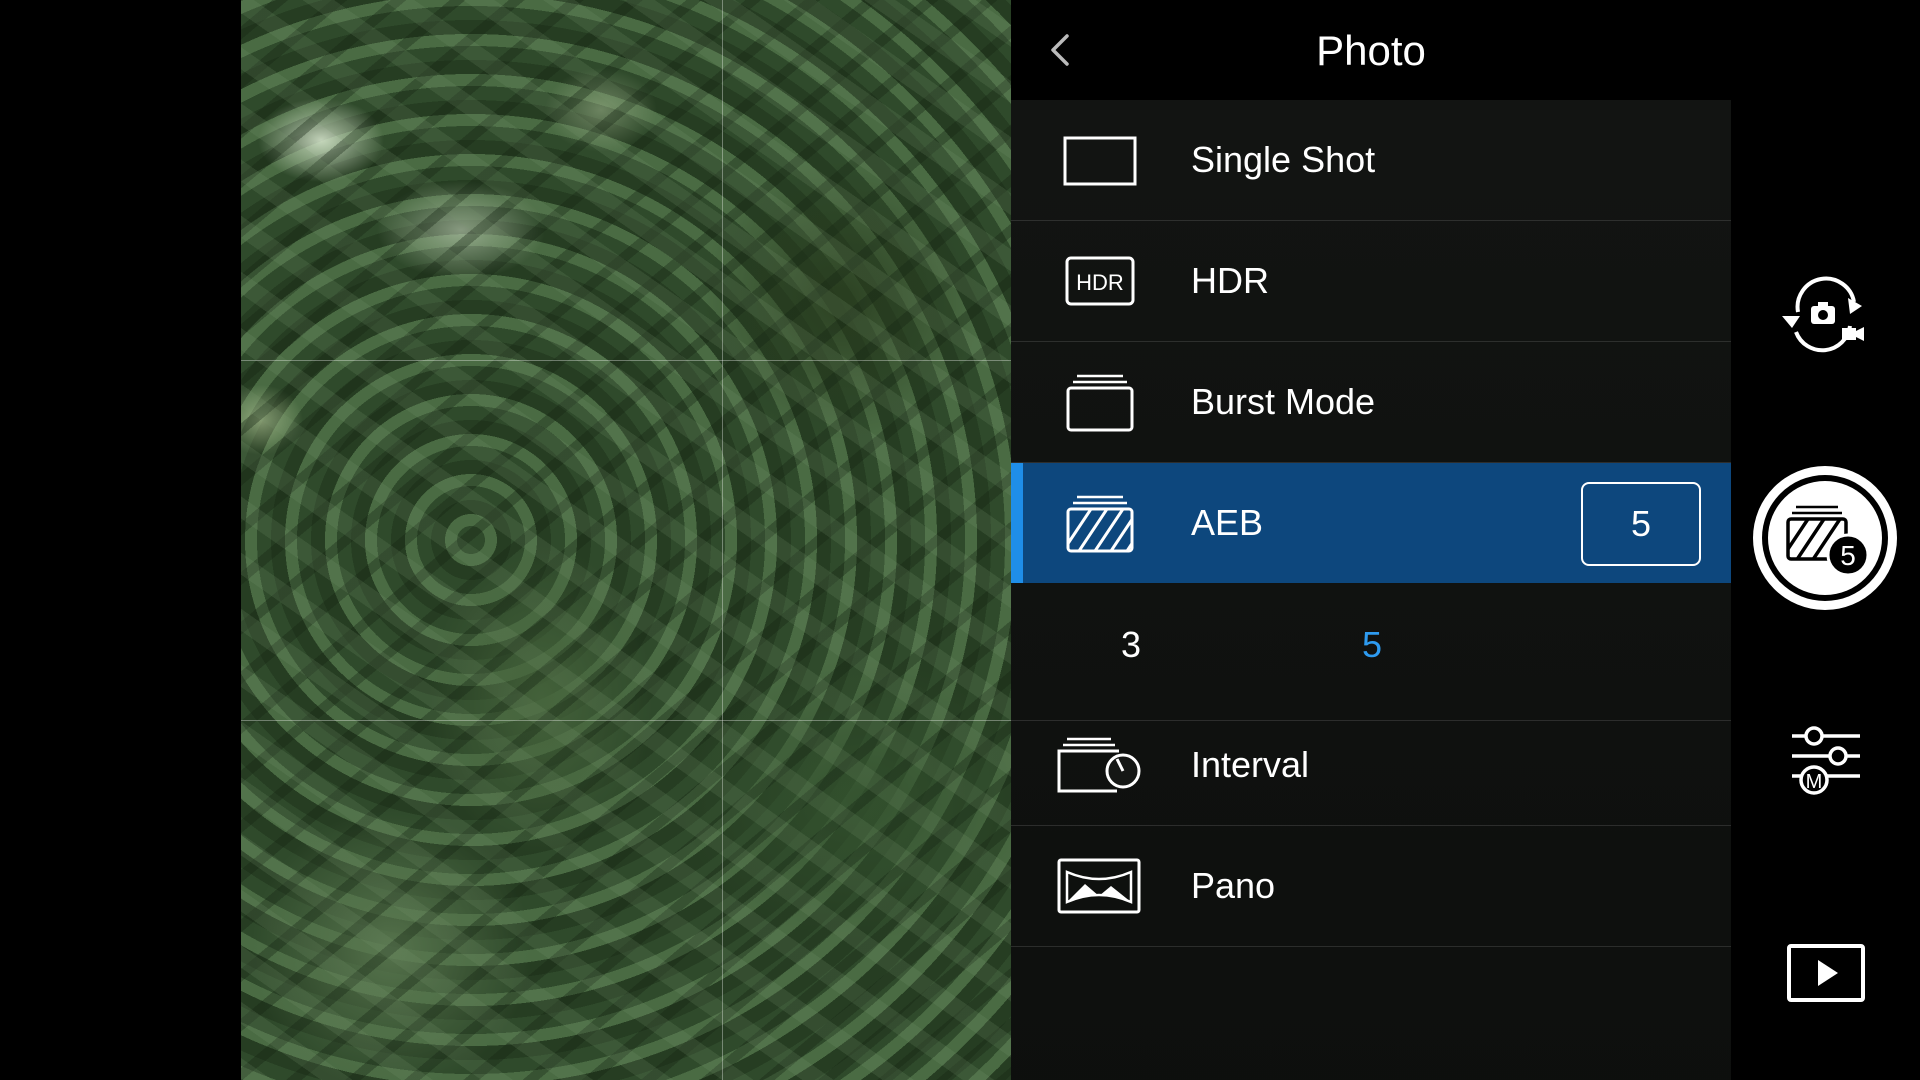 The image size is (1920, 1080). What do you see at coordinates (1099, 886) in the screenshot?
I see `pano-icon` at bounding box center [1099, 886].